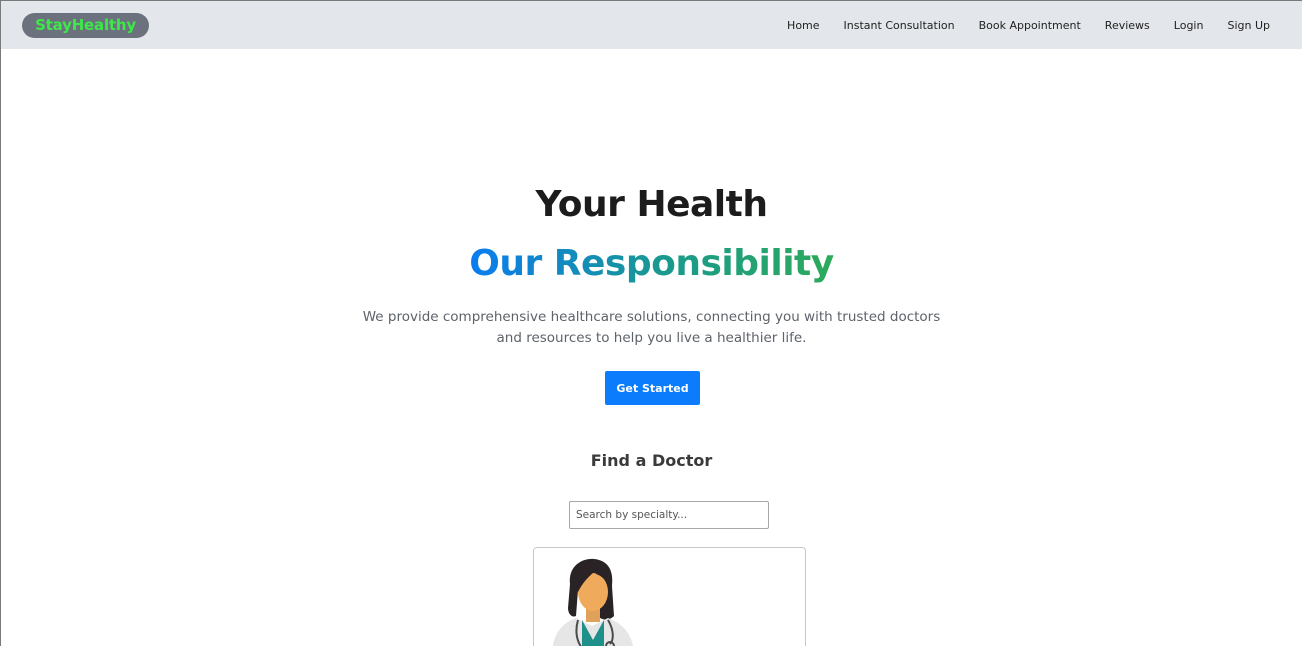 This screenshot has height=646, width=1302. What do you see at coordinates (651, 204) in the screenshot?
I see `hero-title: Your Health` at bounding box center [651, 204].